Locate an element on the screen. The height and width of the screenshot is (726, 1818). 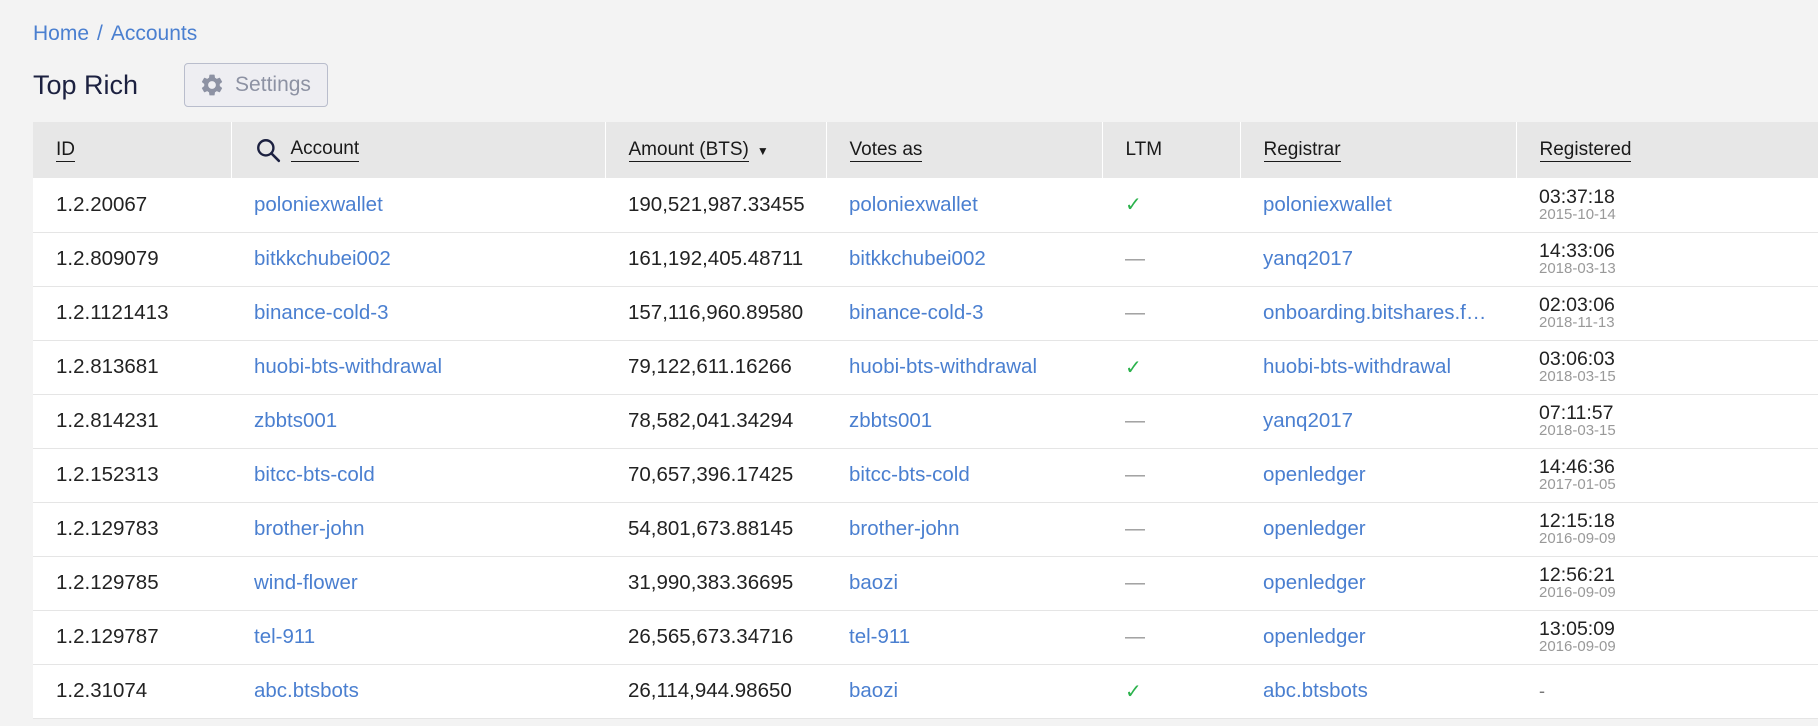
breadcrumb-home-link: Home is located at coordinates (61, 33).